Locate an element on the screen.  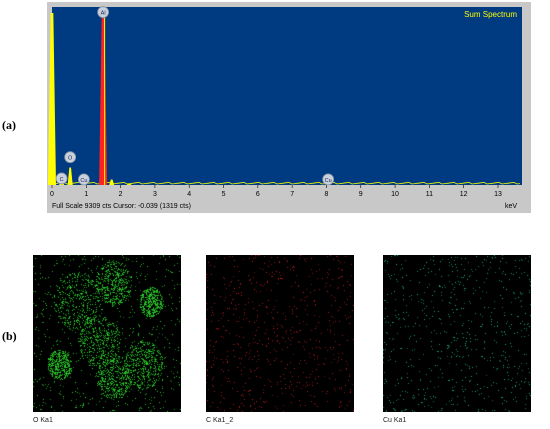
element-marker-label: Al is located at coordinates (103, 14).